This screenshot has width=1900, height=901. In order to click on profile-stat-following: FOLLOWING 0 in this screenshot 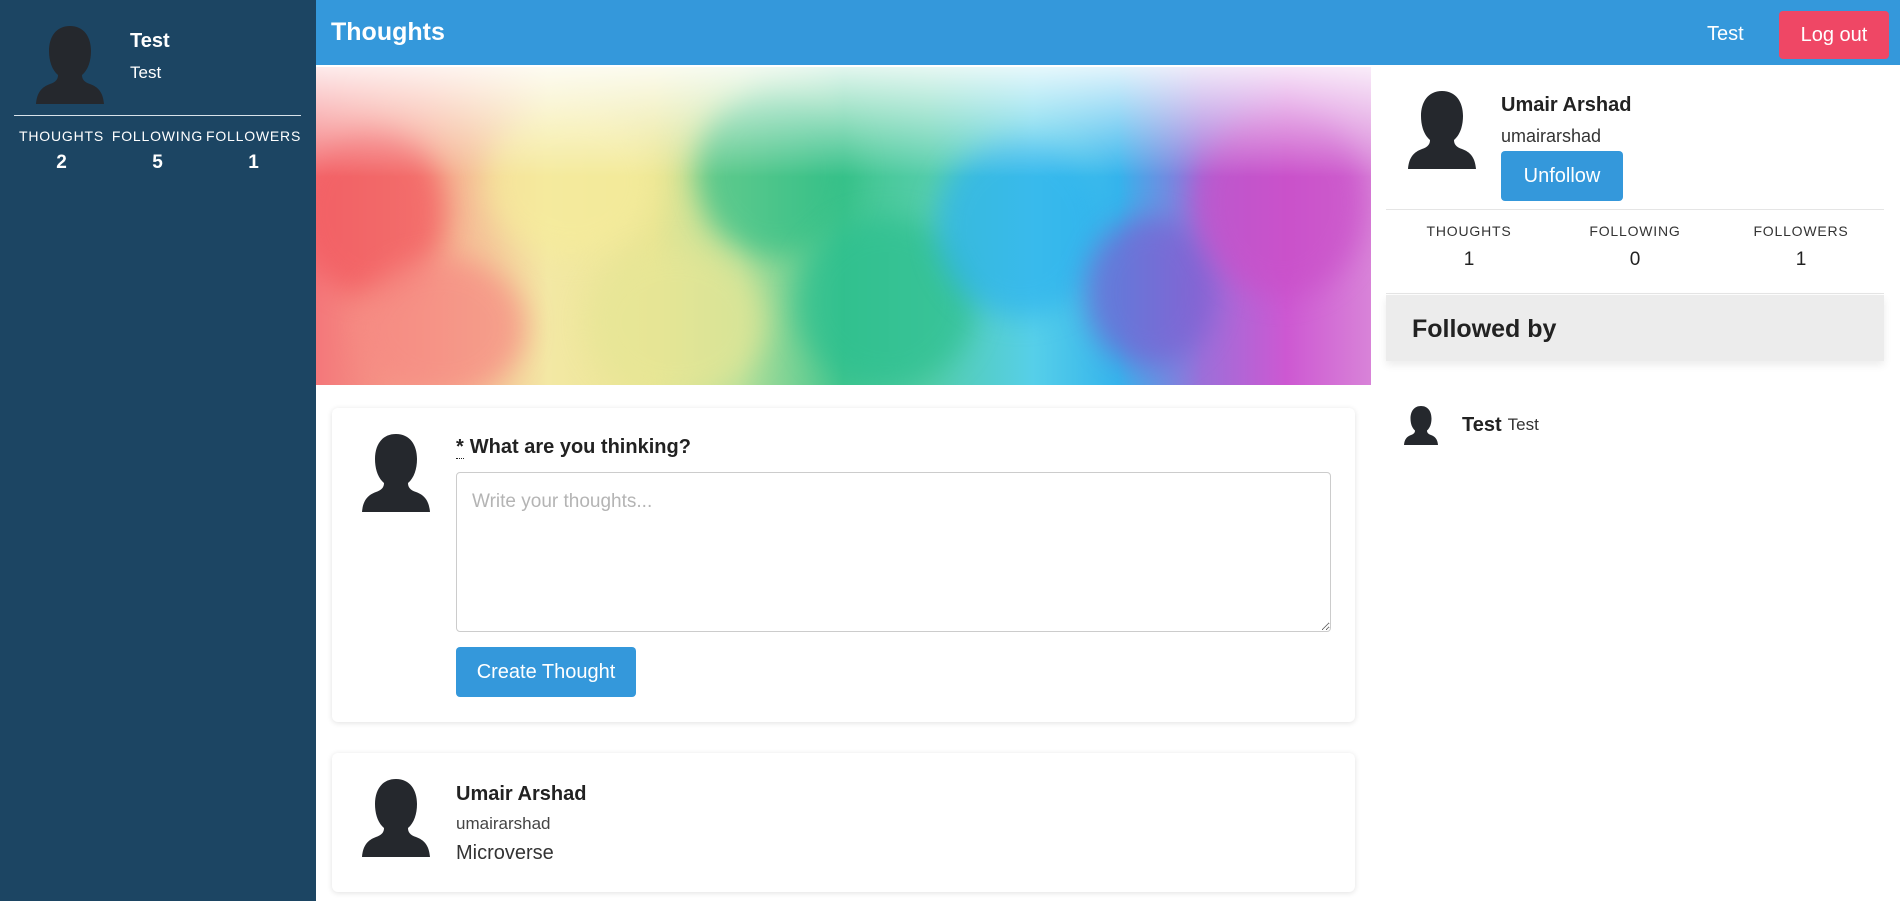, I will do `click(1635, 247)`.